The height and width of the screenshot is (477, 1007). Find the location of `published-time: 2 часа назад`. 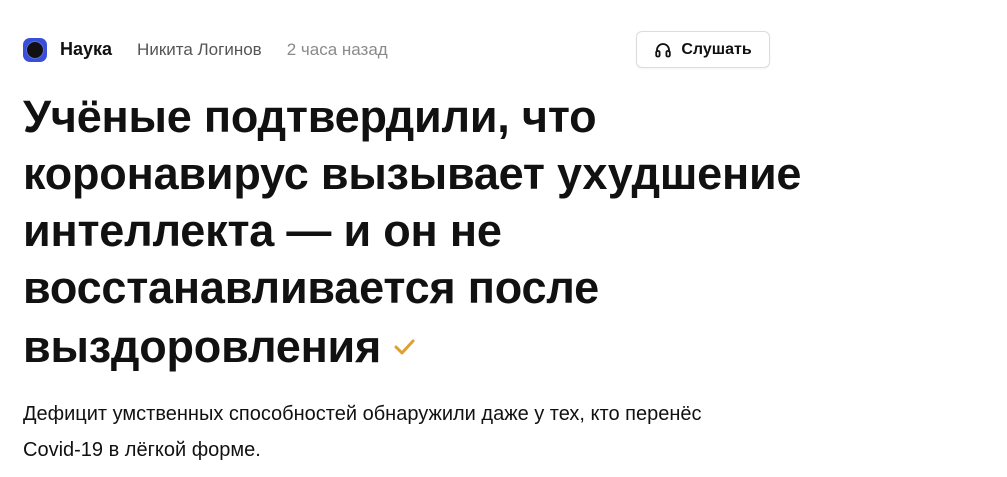

published-time: 2 часа назад is located at coordinates (337, 49).